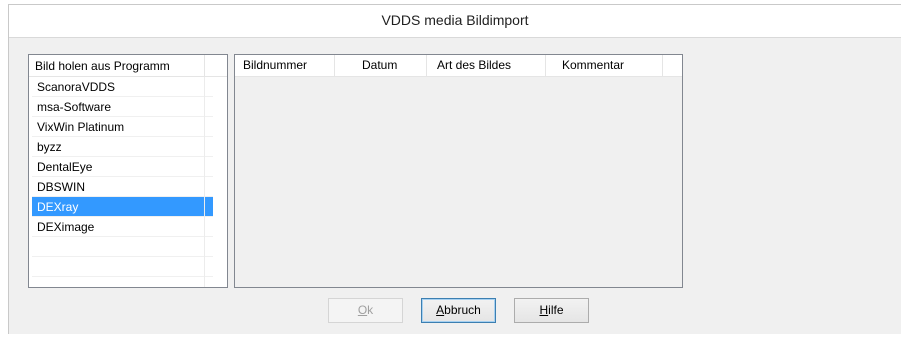 The height and width of the screenshot is (338, 901). Describe the element at coordinates (672, 65) in the screenshot. I see `column-header-filler` at that location.